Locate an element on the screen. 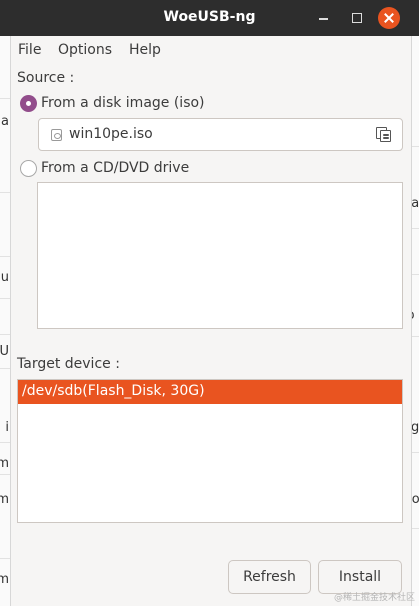  close-icon is located at coordinates (389, 18).